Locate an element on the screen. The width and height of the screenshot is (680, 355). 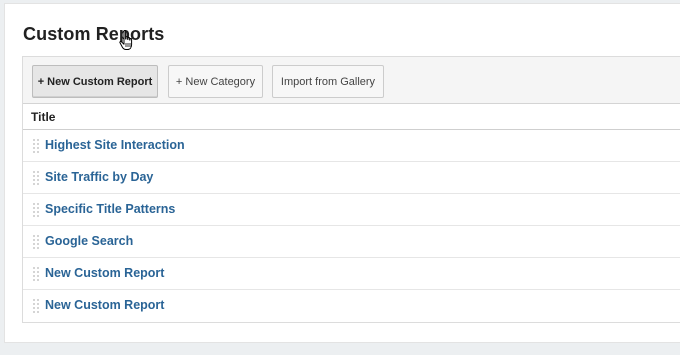
report-link: Site Traffic by Day is located at coordinates (99, 177).